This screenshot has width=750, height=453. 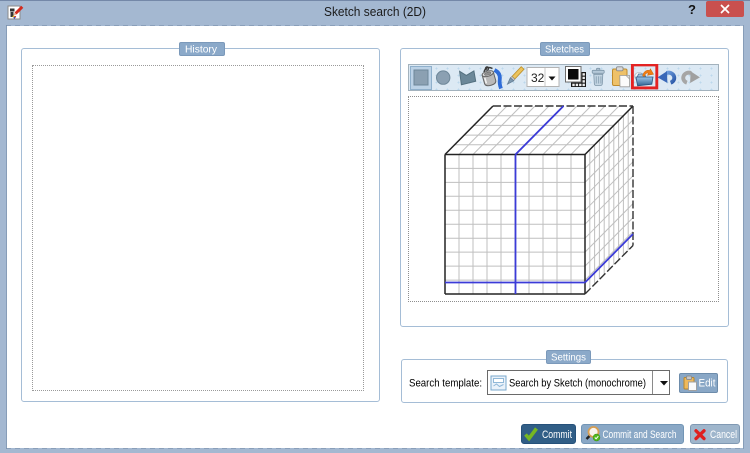 What do you see at coordinates (445, 384) in the screenshot?
I see `svg-text: Search template:` at bounding box center [445, 384].